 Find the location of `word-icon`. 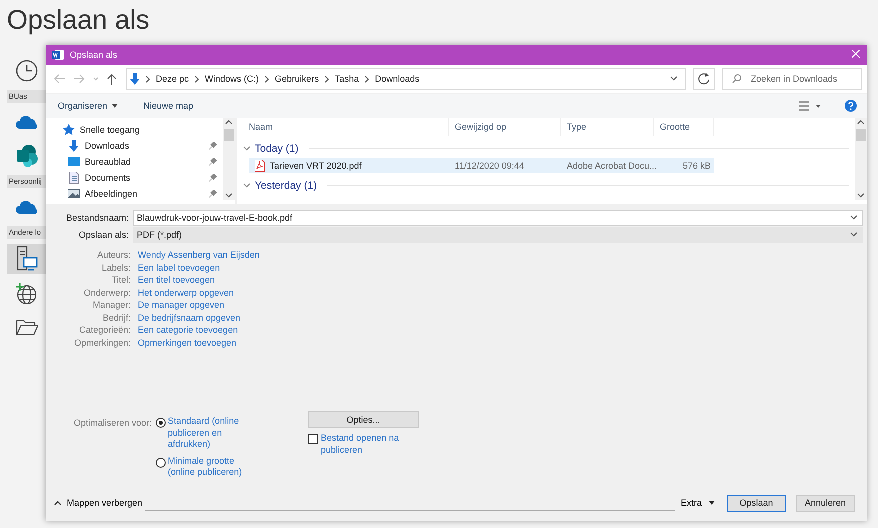

word-icon is located at coordinates (58, 55).